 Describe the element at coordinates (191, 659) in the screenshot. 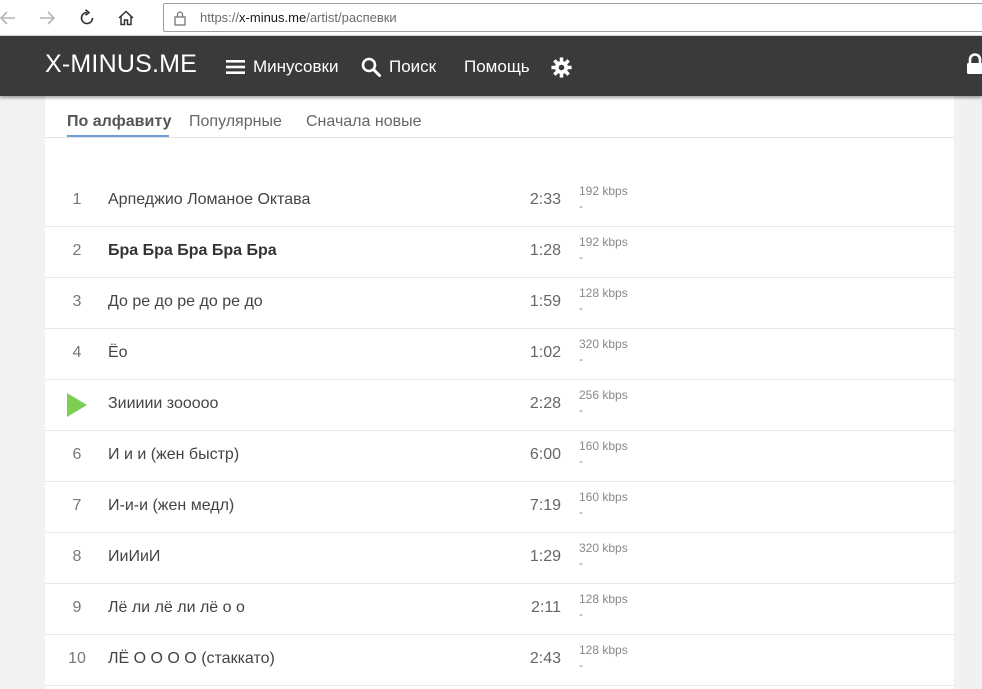

I see `track-title: ЛЁ О О О О (стаккато)` at that location.